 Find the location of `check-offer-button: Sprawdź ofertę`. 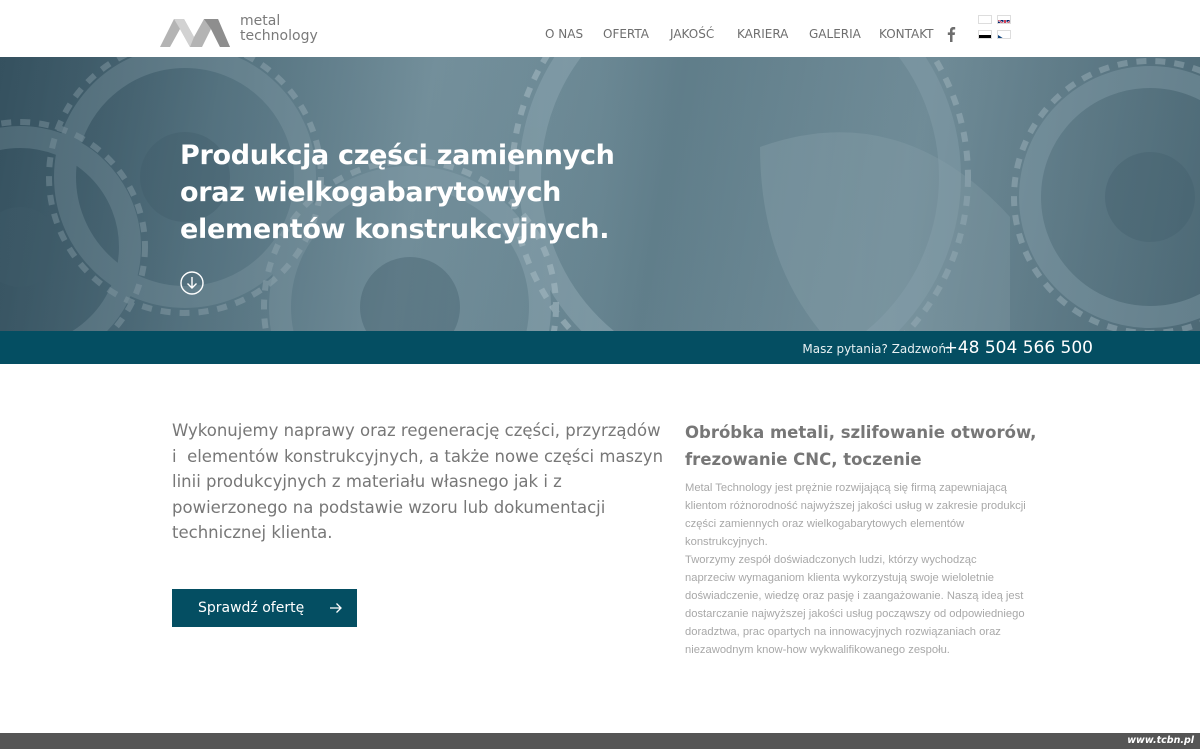

check-offer-button: Sprawdź ofertę is located at coordinates (264, 608).